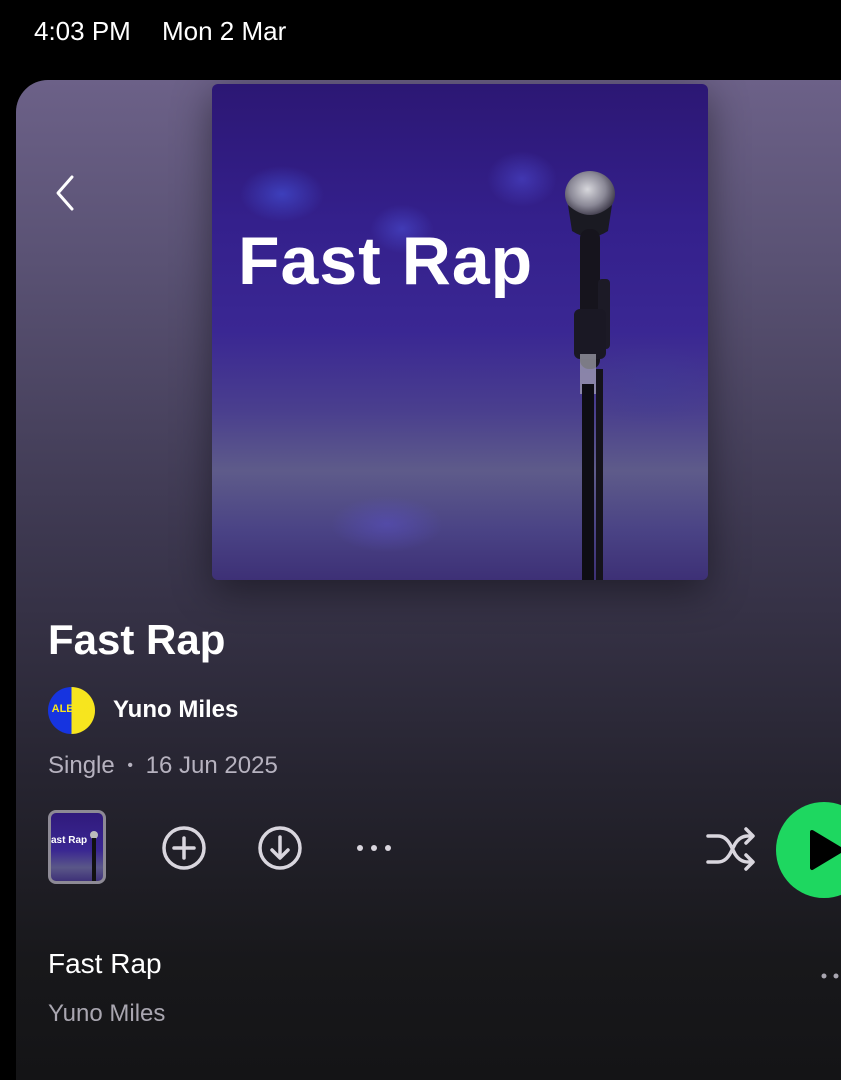 This screenshot has width=841, height=1080. What do you see at coordinates (211, 765) in the screenshot?
I see `release-date: 16 Jun 2025` at bounding box center [211, 765].